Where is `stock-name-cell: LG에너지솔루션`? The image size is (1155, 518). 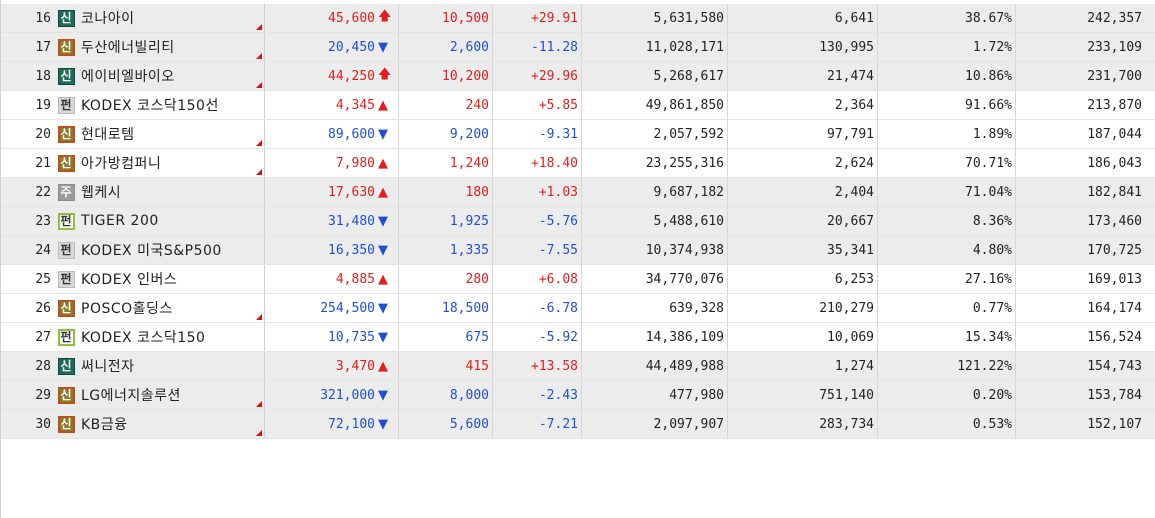 stock-name-cell: LG에너지솔루션 is located at coordinates (171, 395).